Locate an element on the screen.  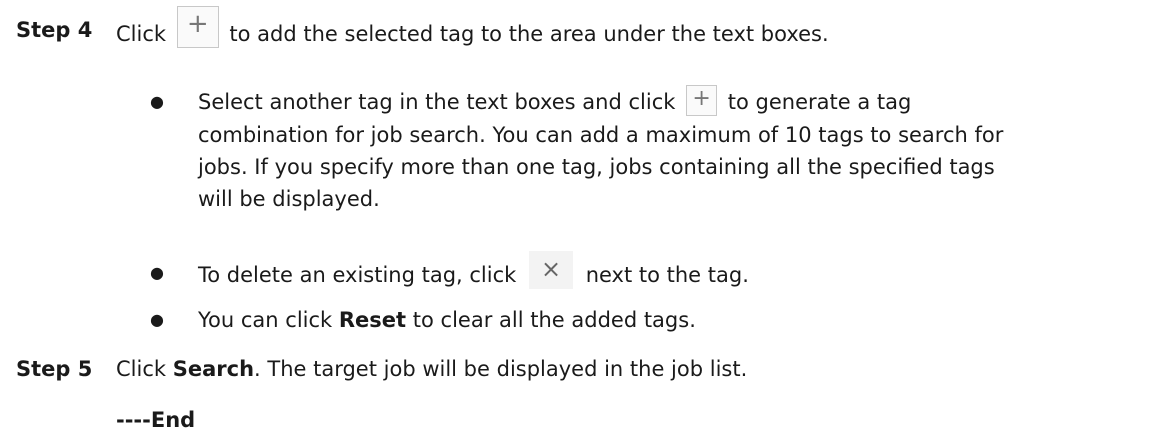
bullet-3-before: You can click is located at coordinates (265, 320).